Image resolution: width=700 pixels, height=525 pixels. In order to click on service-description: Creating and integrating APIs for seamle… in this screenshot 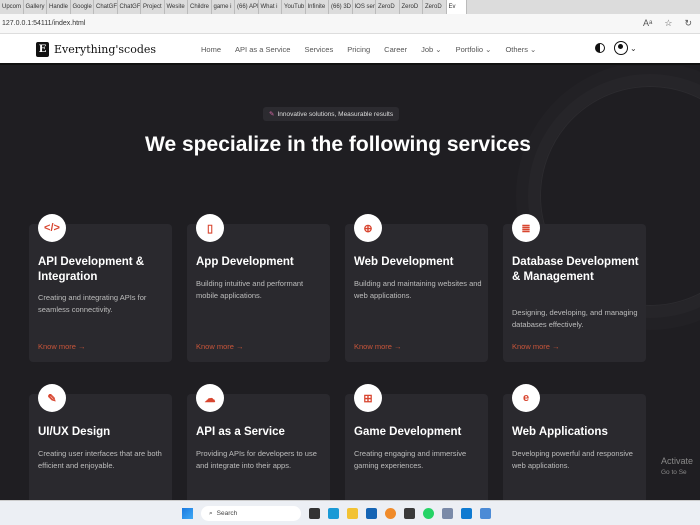, I will do `click(92, 303)`.